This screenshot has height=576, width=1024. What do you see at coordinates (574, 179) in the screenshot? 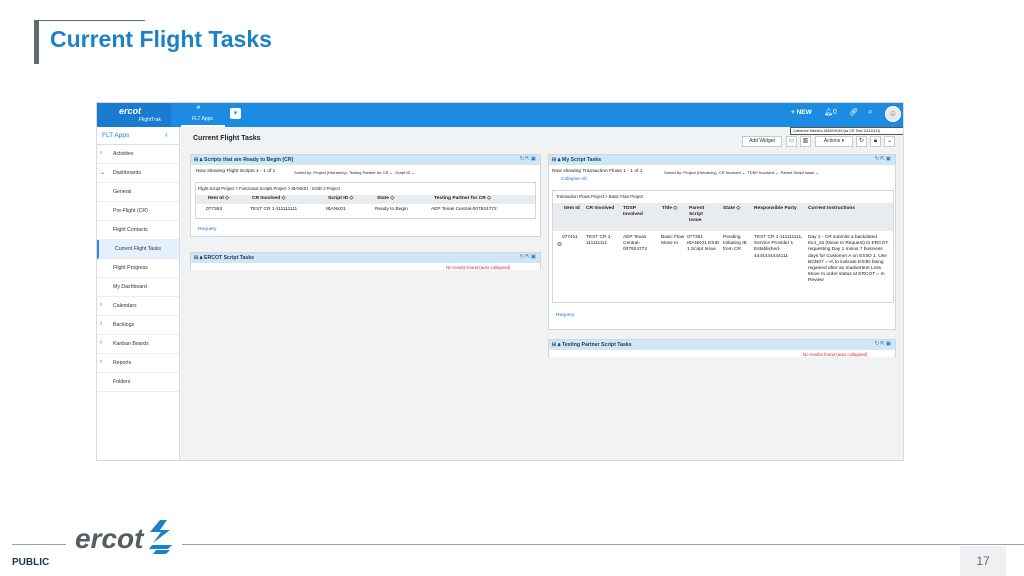
I see `collapse-all-link: Collapse All` at bounding box center [574, 179].